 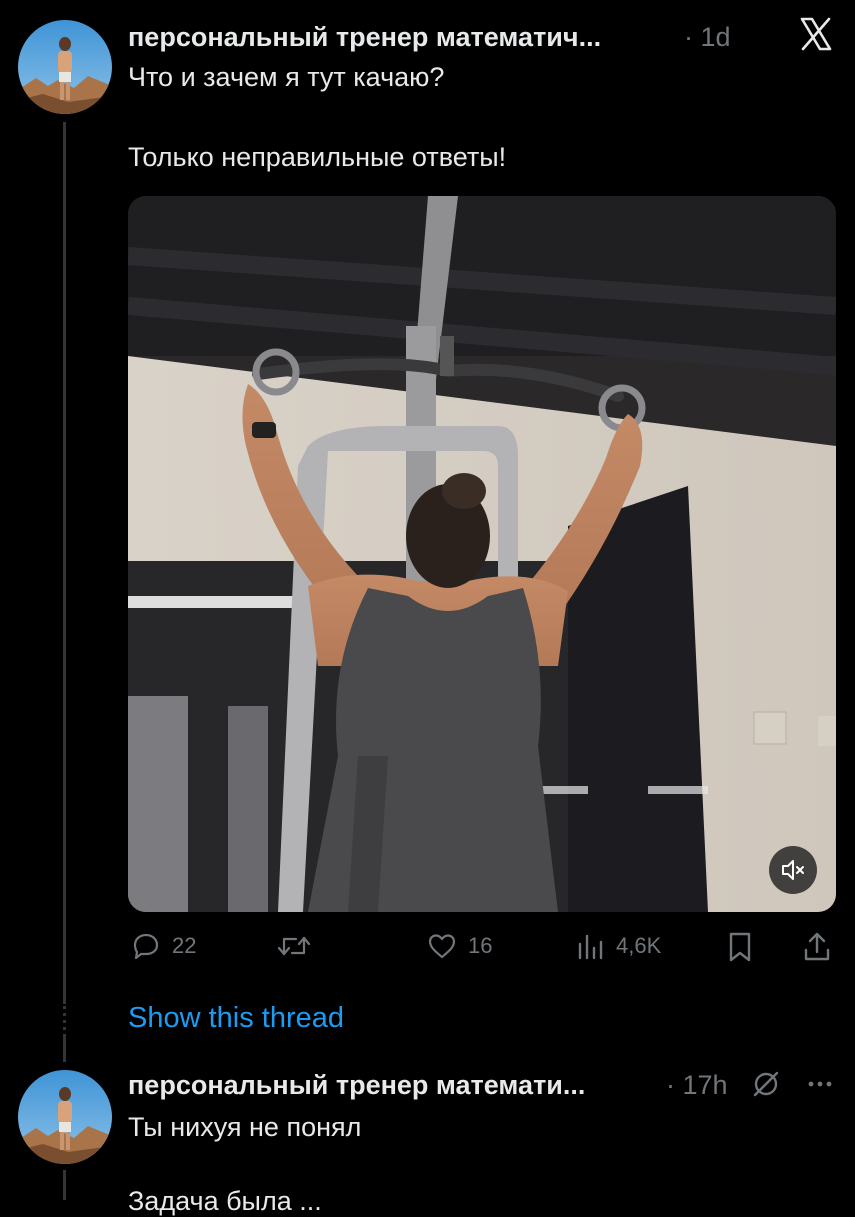 What do you see at coordinates (480, 945) in the screenshot?
I see `like-count: 16` at bounding box center [480, 945].